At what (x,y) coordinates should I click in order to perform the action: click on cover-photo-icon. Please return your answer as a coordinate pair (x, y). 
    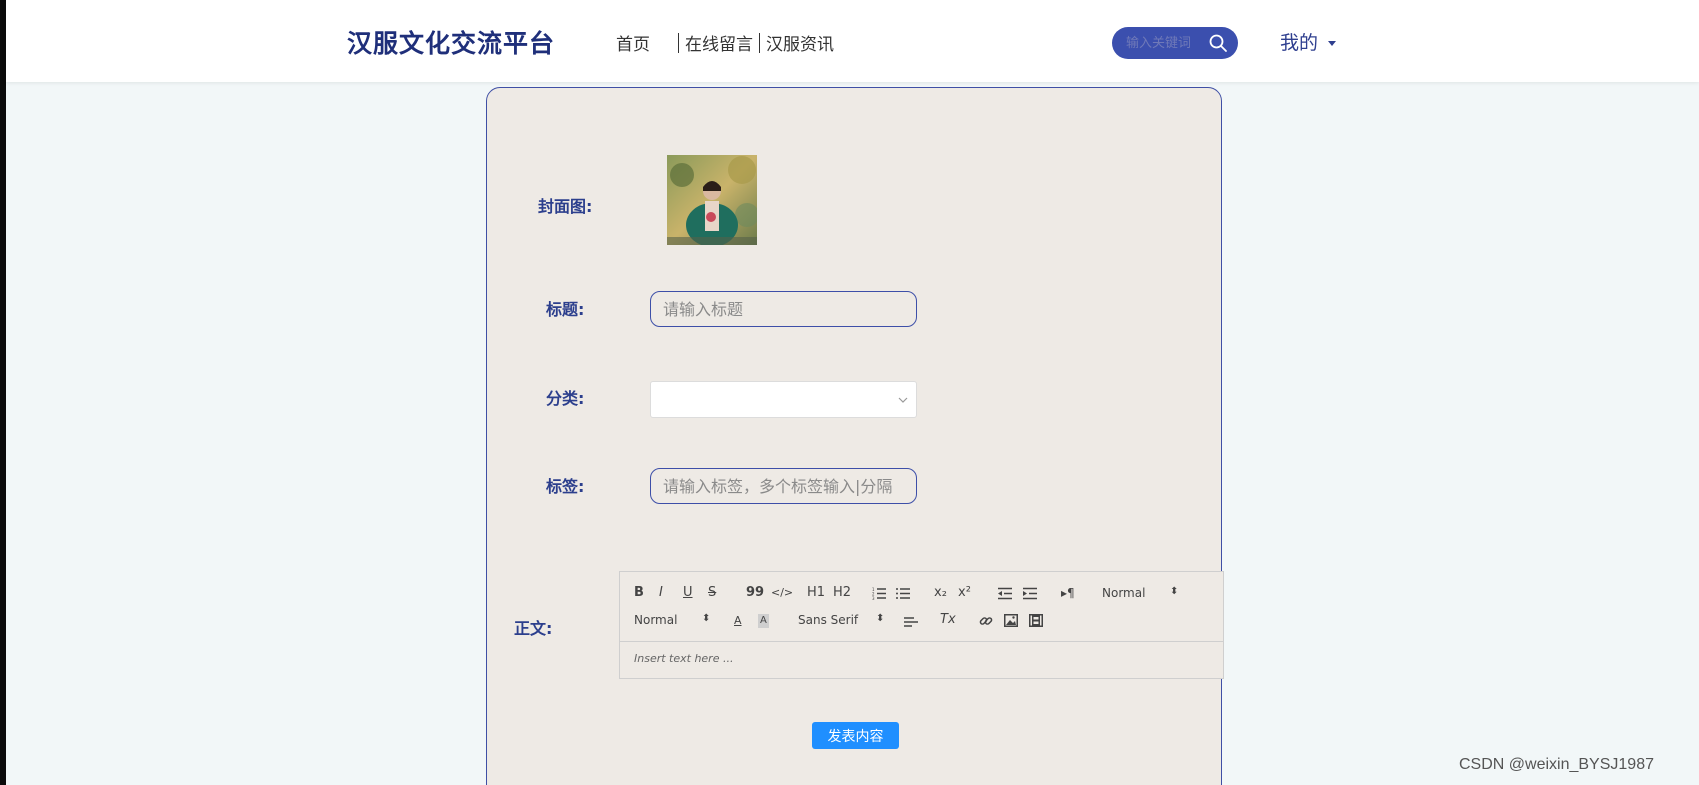
    Looking at the image, I should click on (712, 200).